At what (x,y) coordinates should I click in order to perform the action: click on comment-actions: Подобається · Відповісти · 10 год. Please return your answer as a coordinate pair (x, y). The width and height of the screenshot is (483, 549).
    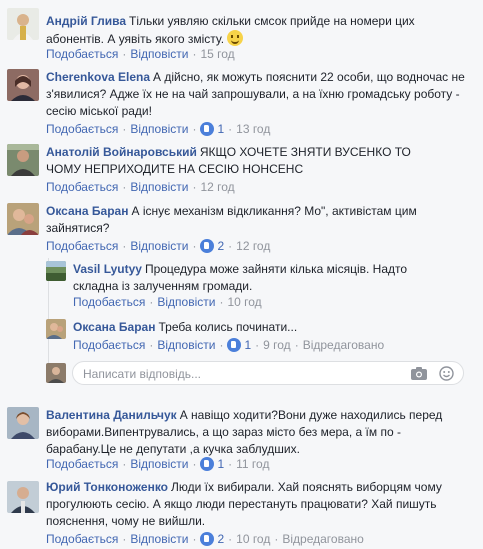
    Looking at the image, I should click on (167, 302).